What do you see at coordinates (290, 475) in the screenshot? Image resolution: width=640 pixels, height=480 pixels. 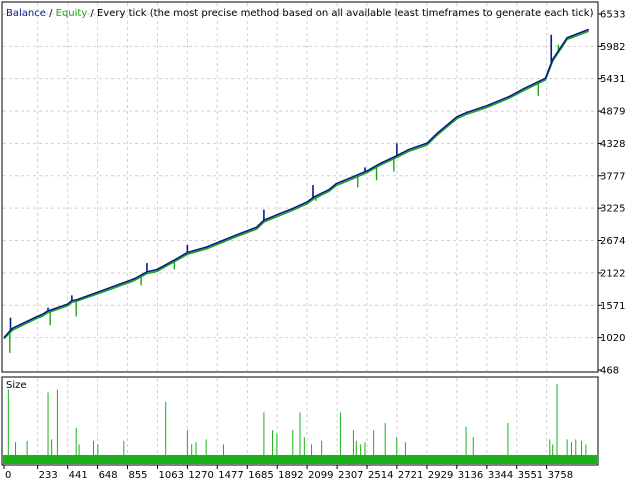 I see `x-tick-label: 1892` at bounding box center [290, 475].